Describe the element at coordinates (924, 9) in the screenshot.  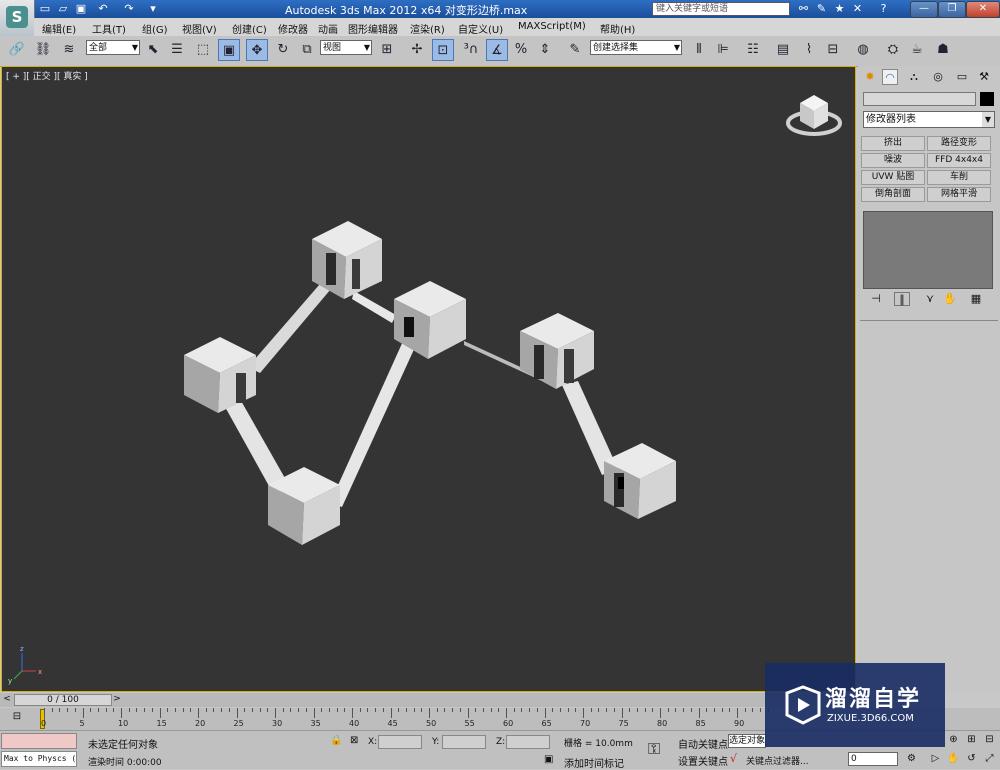
I see `minimize-button: —` at that location.